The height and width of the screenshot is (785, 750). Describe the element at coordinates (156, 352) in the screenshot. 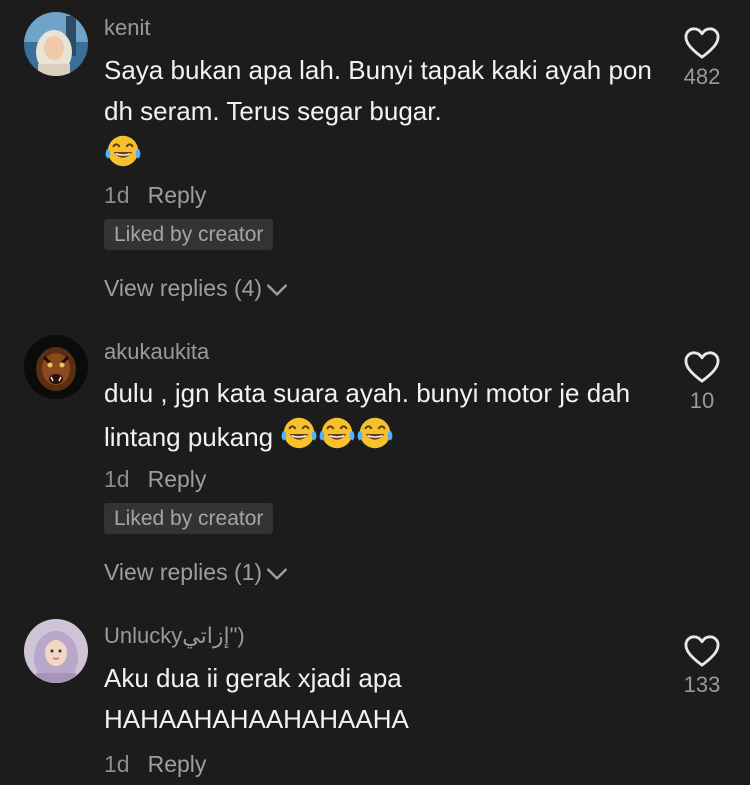

I see `username: akukaukita` at that location.